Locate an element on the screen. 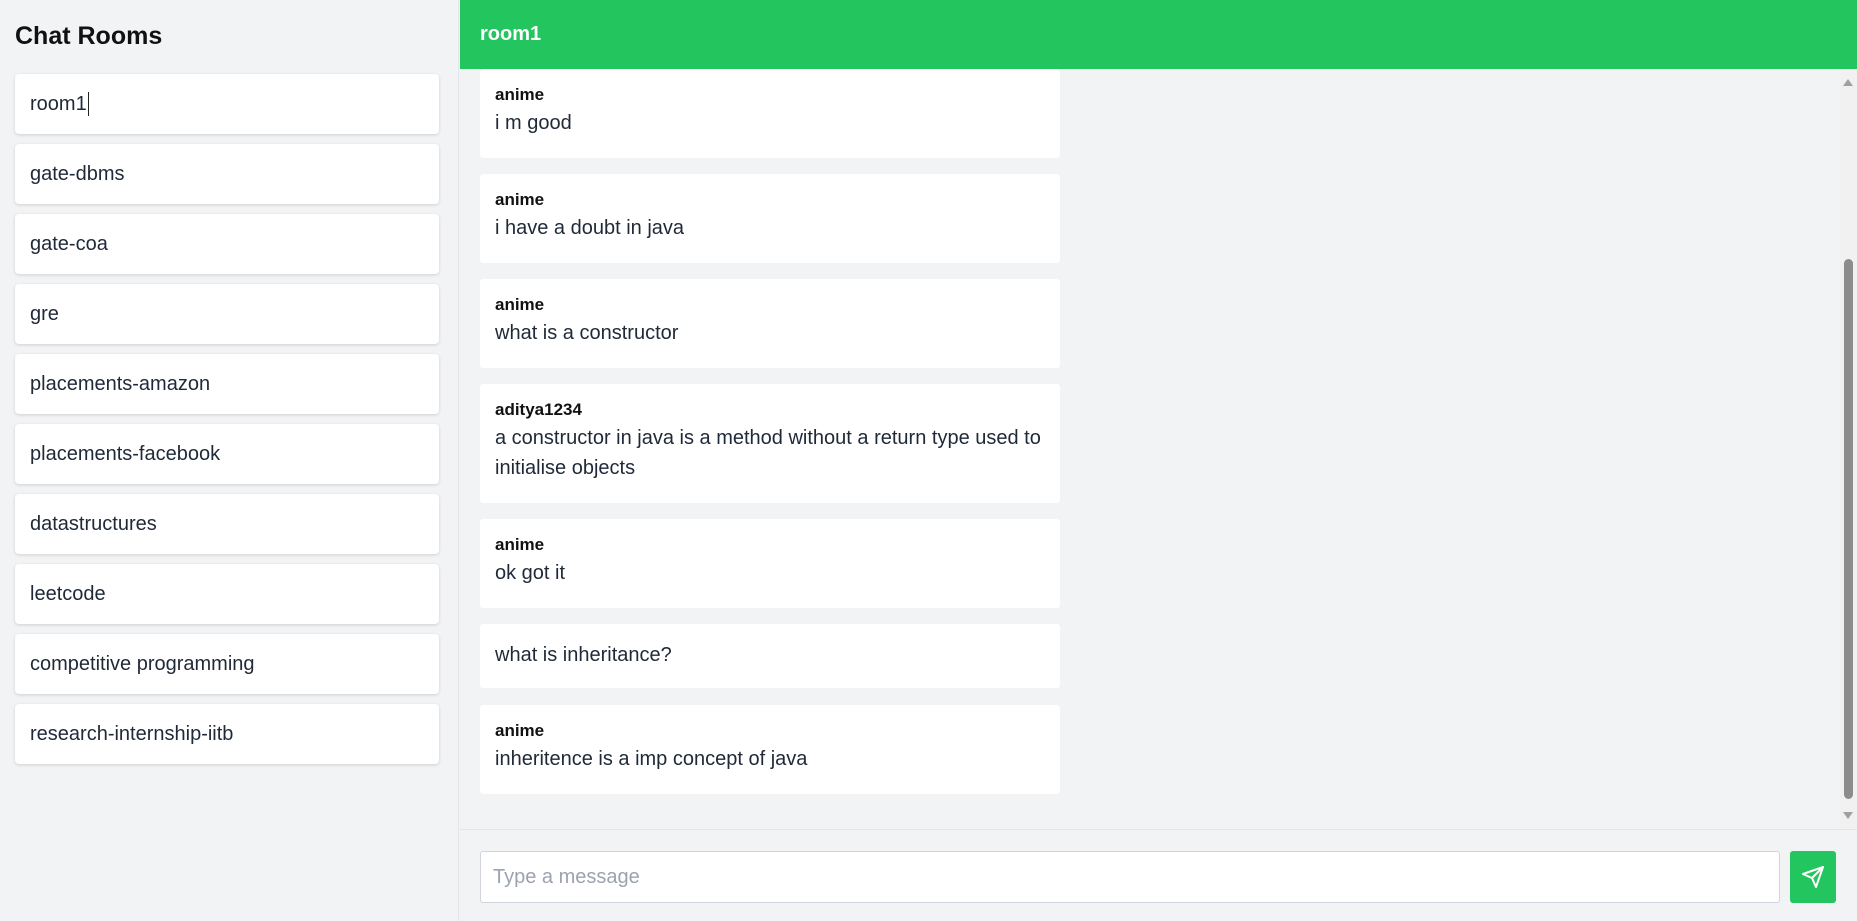  message-text: i m good is located at coordinates (533, 123).